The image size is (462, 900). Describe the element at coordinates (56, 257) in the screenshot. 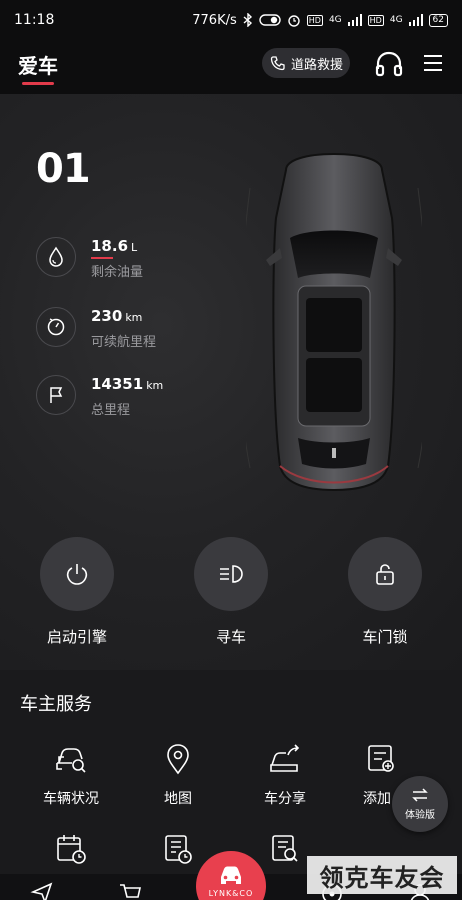

I see `fuel-drop-icon` at that location.